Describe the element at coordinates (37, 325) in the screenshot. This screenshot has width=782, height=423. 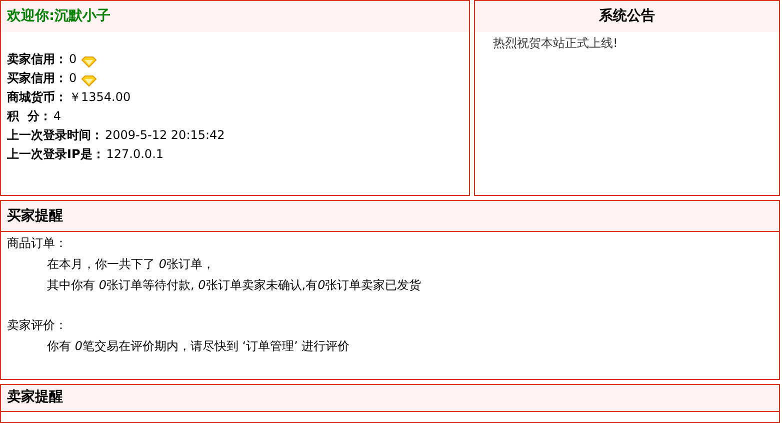
I see `section-heading: 卖家评价：` at that location.